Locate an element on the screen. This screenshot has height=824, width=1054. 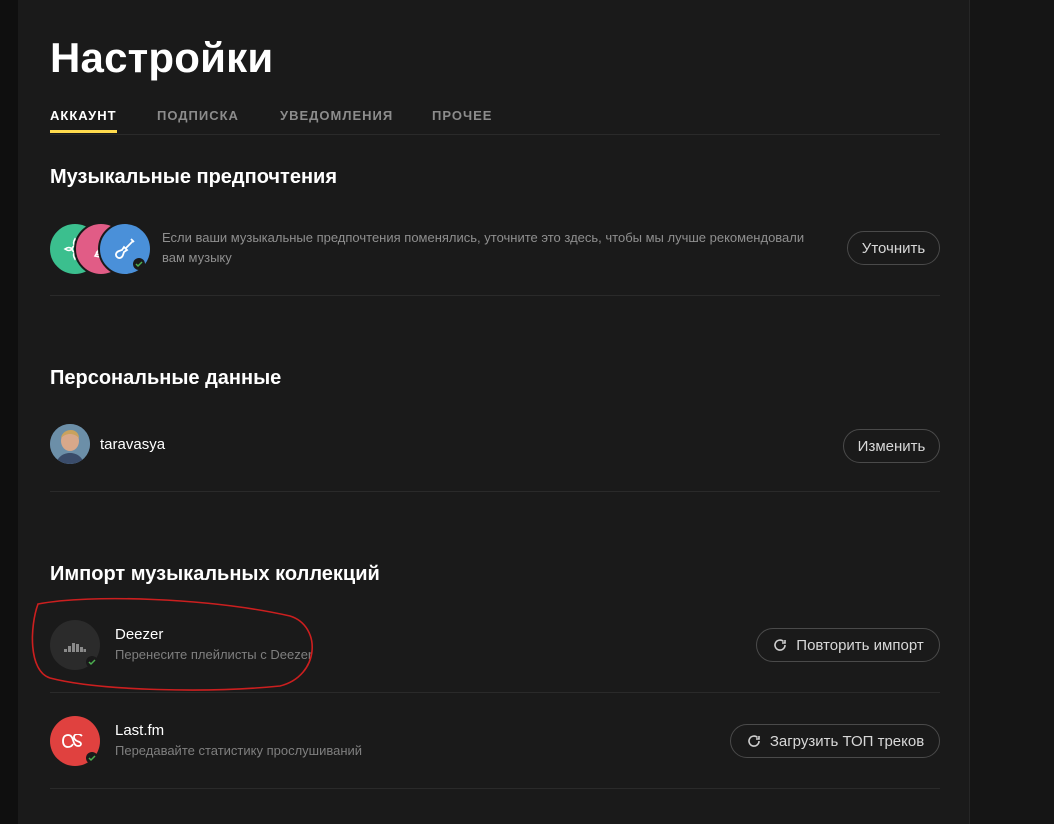
repeat-import-button: Повторить импорт is located at coordinates (848, 645).